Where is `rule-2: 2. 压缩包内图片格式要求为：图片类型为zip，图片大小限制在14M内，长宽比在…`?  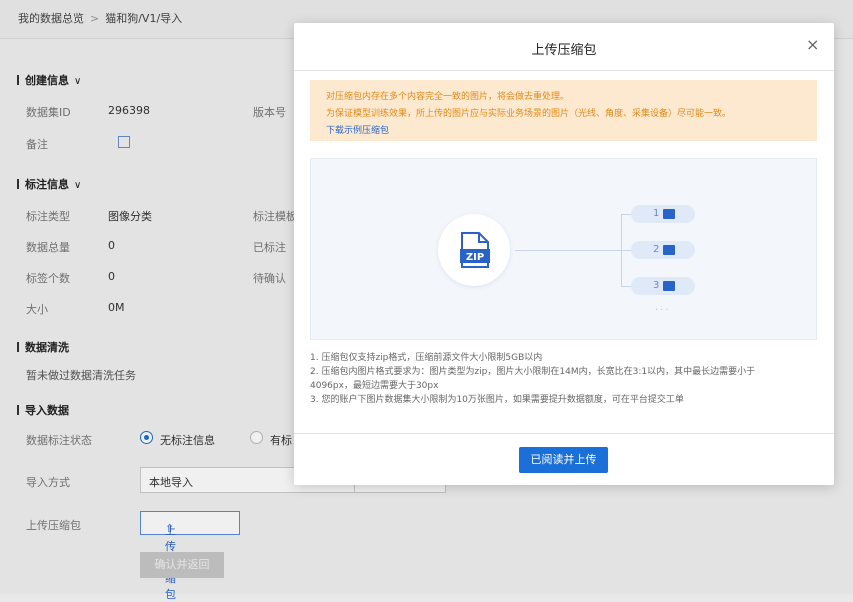 rule-2: 2. 压缩包内图片格式要求为：图片类型为zip，图片大小限制在14M内，长宽比在… is located at coordinates (533, 372).